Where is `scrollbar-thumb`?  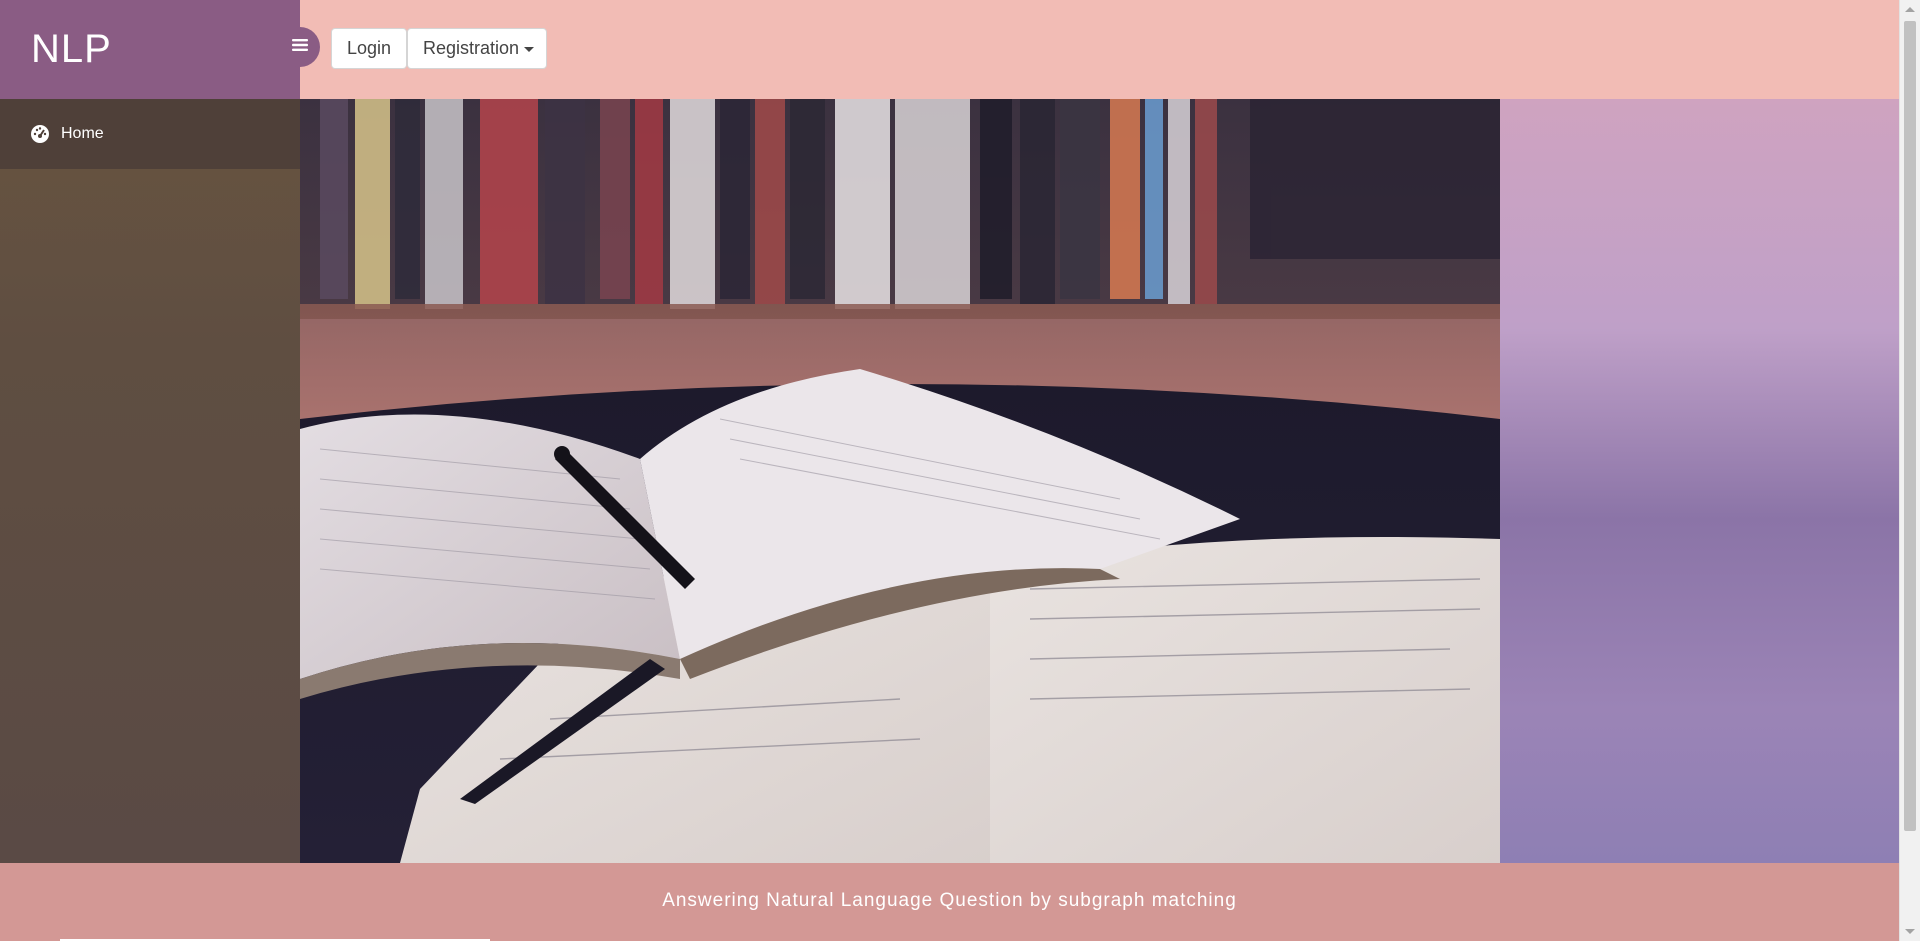 scrollbar-thumb is located at coordinates (1910, 426).